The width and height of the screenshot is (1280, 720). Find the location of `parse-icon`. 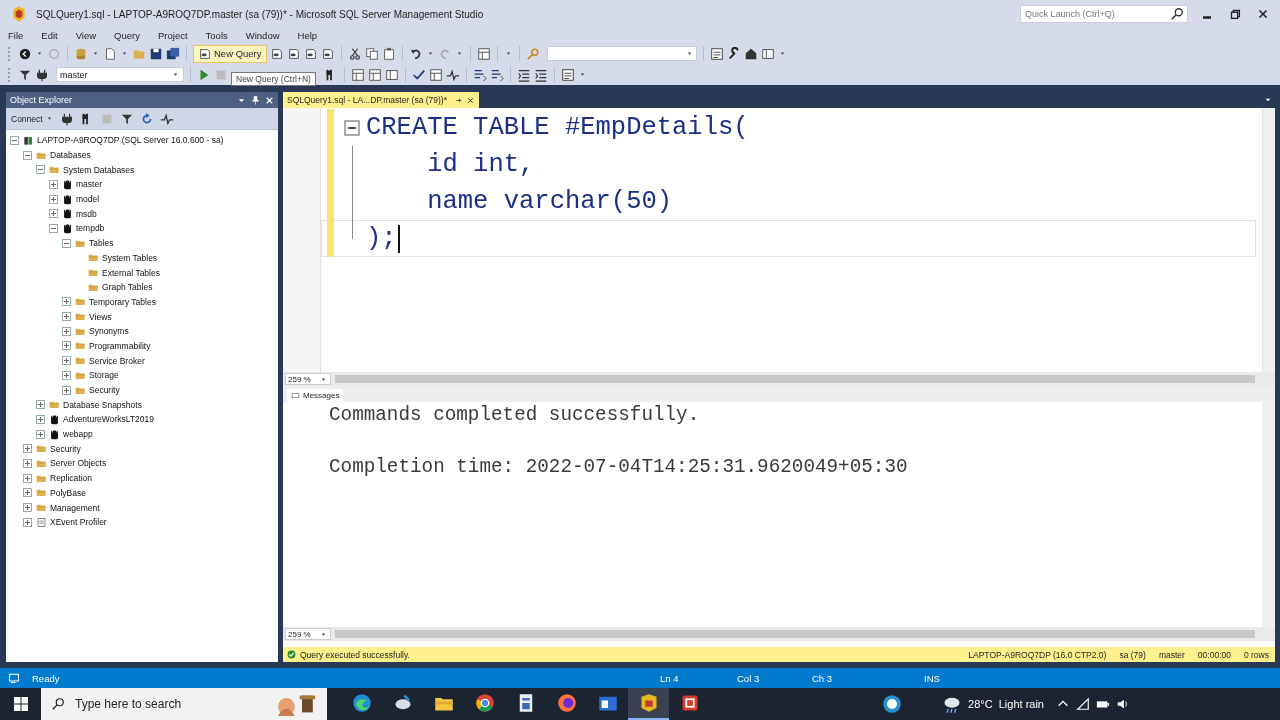

parse-icon is located at coordinates (419, 74).